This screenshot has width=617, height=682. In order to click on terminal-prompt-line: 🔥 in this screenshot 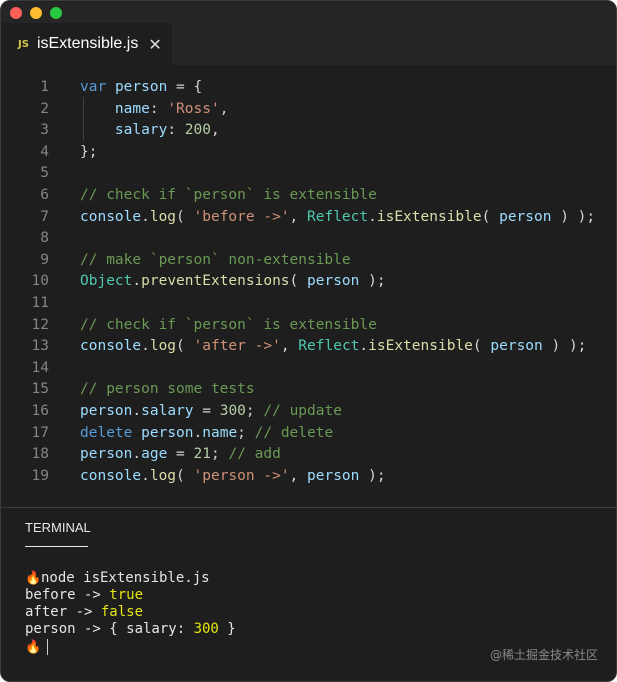, I will do `click(36, 647)`.